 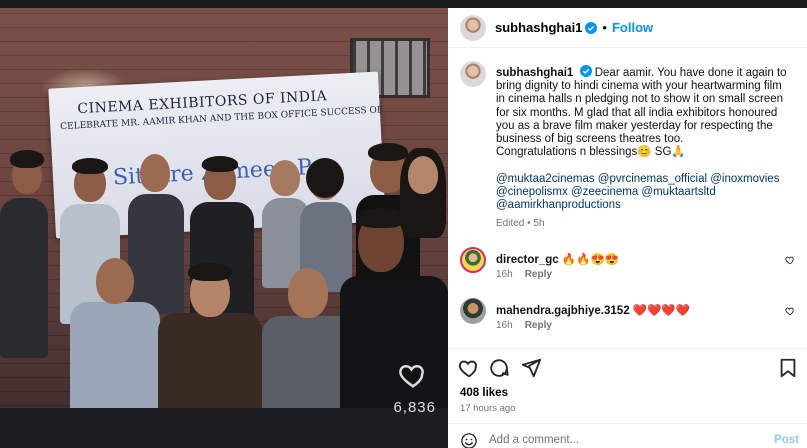 I want to click on top-bar, so click(x=403, y=4).